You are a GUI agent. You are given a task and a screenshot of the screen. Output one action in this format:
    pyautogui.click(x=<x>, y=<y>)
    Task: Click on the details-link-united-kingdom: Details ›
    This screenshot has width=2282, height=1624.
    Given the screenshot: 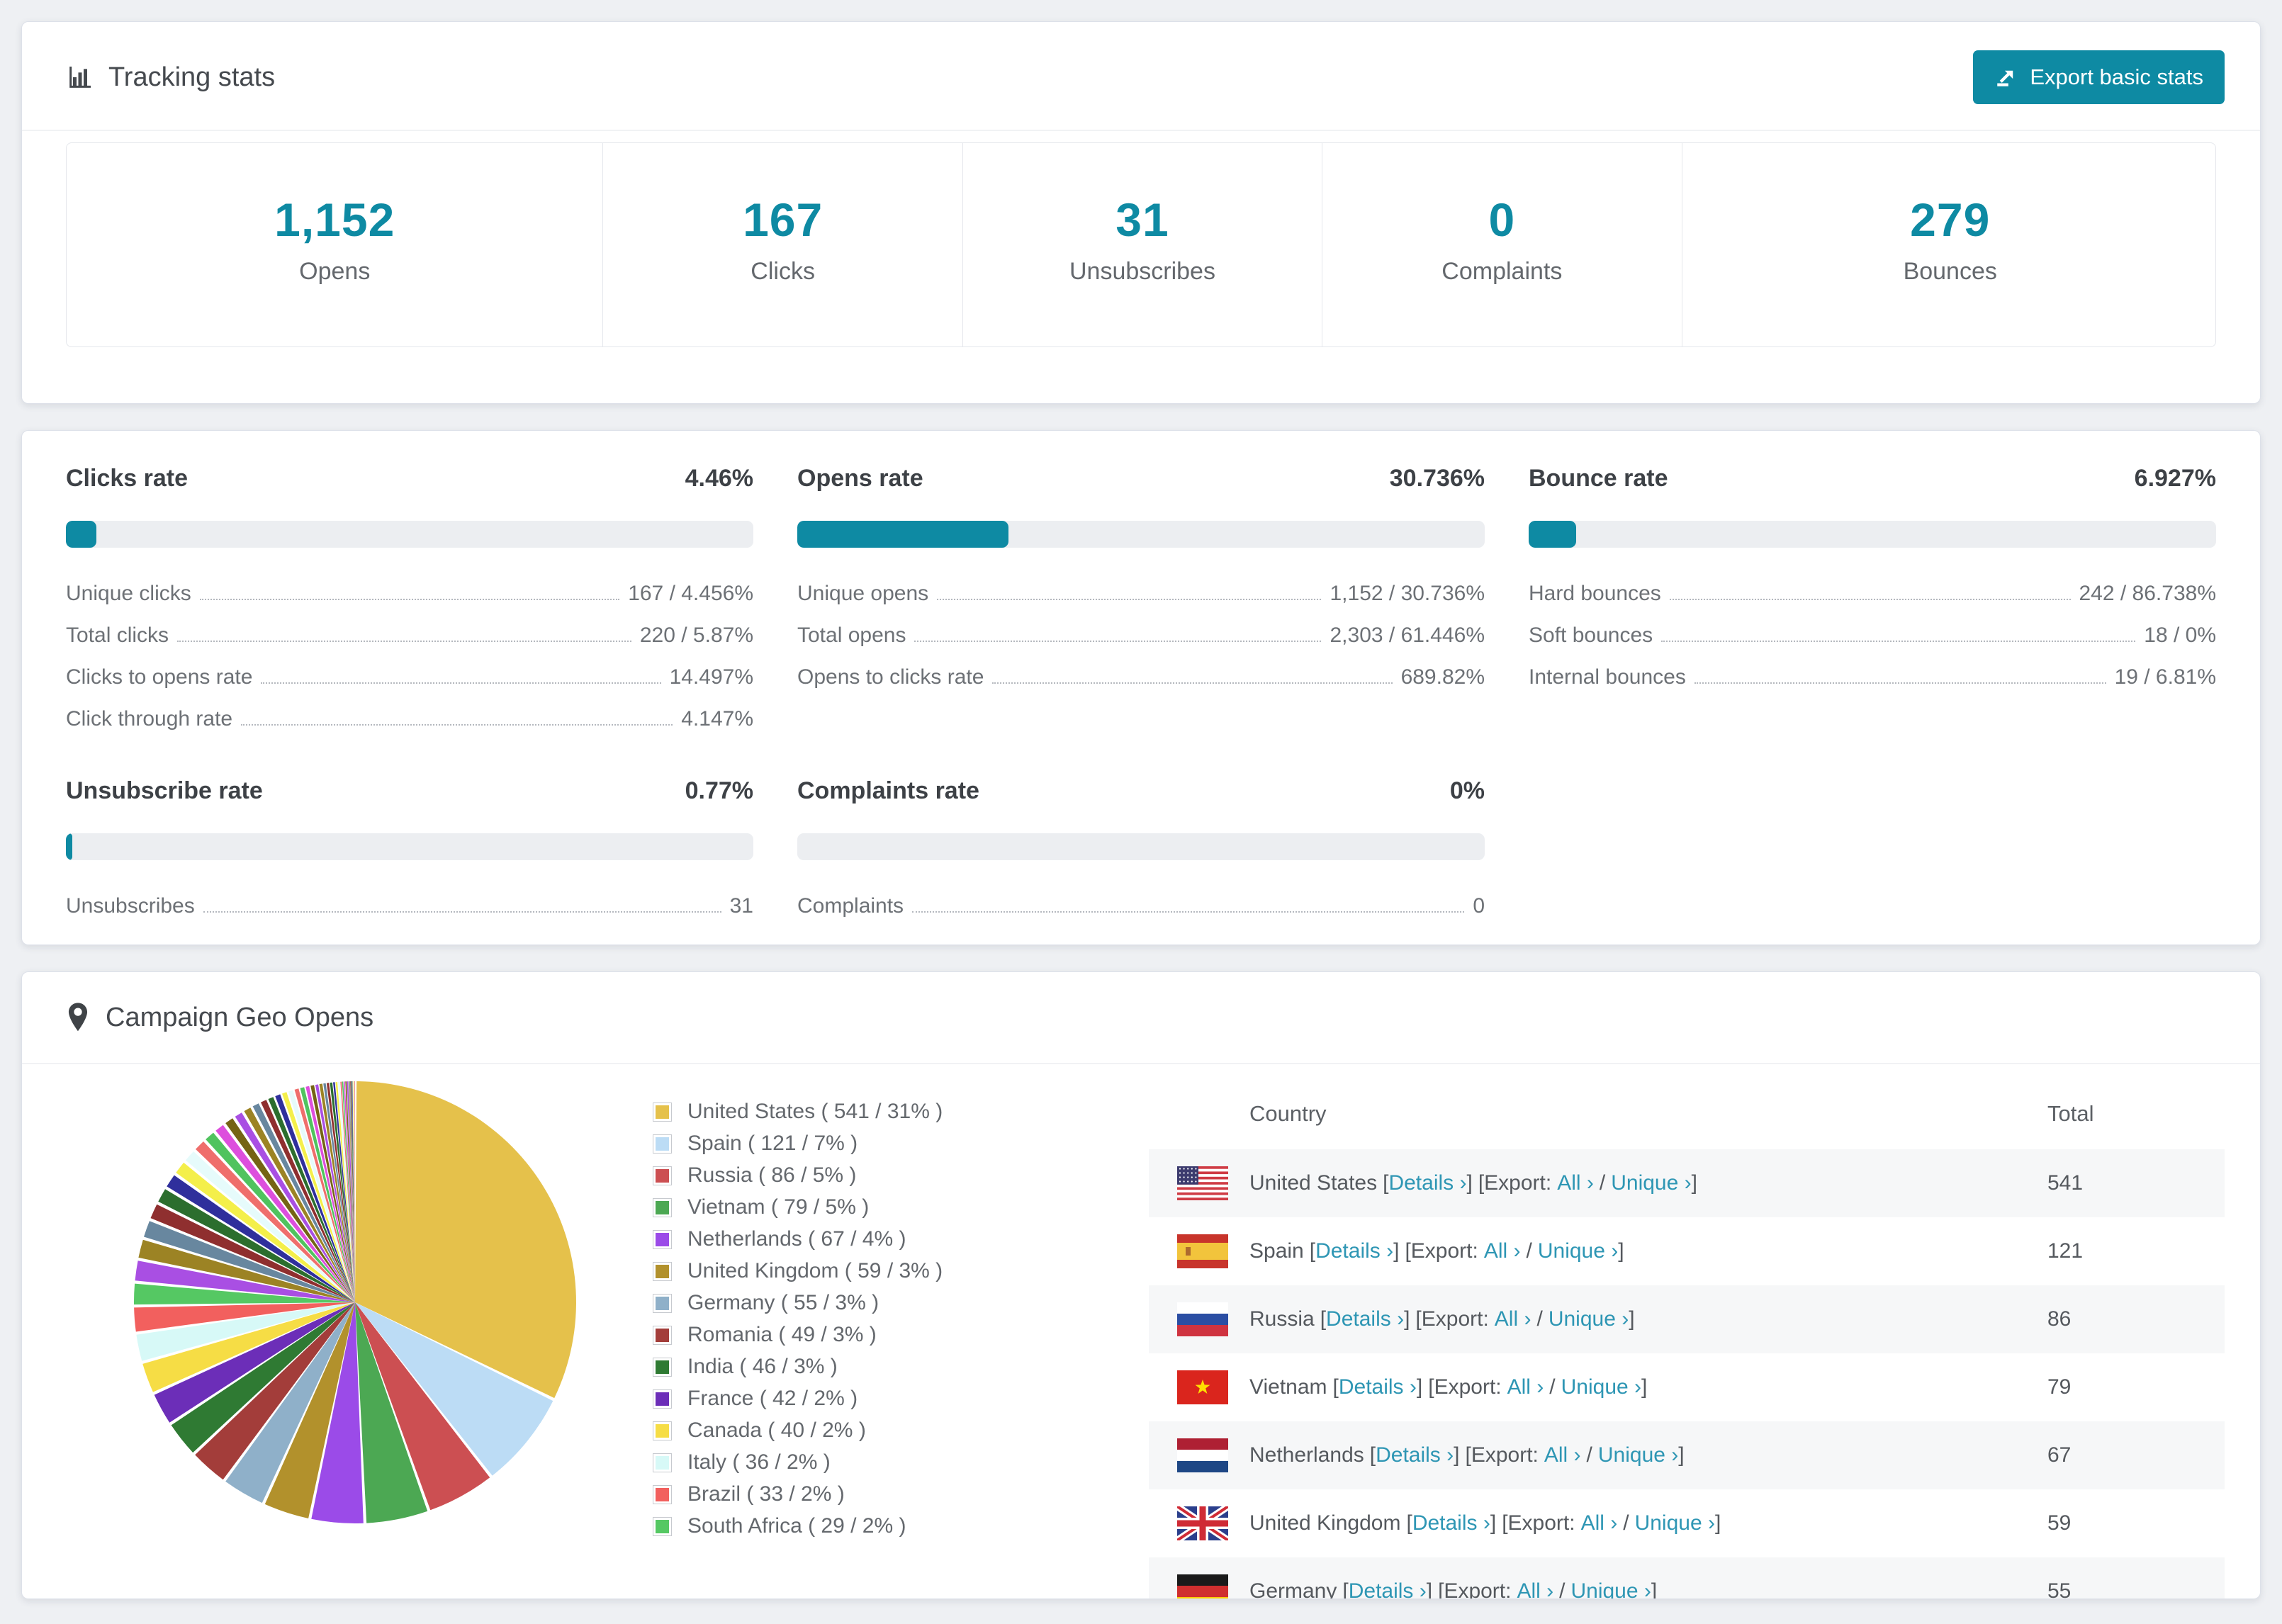 What is the action you would take?
    pyautogui.click(x=1451, y=1523)
    